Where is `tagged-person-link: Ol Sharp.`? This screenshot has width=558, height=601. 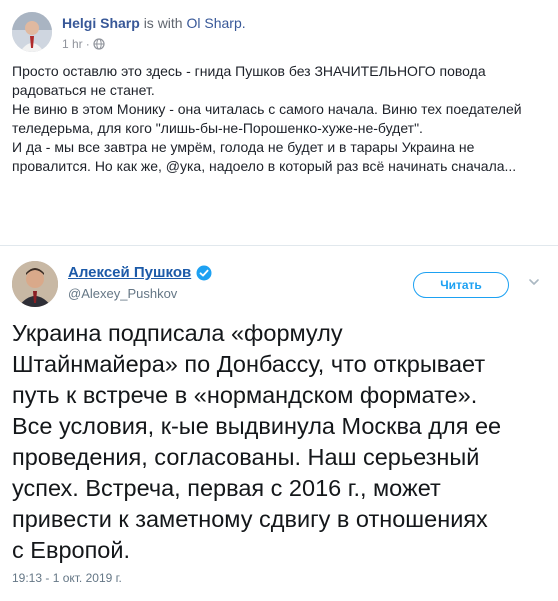
tagged-person-link: Ol Sharp. is located at coordinates (215, 23).